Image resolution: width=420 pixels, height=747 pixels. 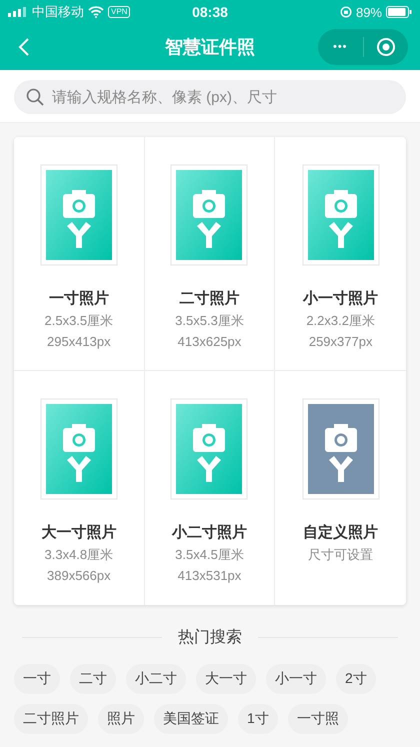 What do you see at coordinates (24, 47) in the screenshot?
I see `back-icon` at bounding box center [24, 47].